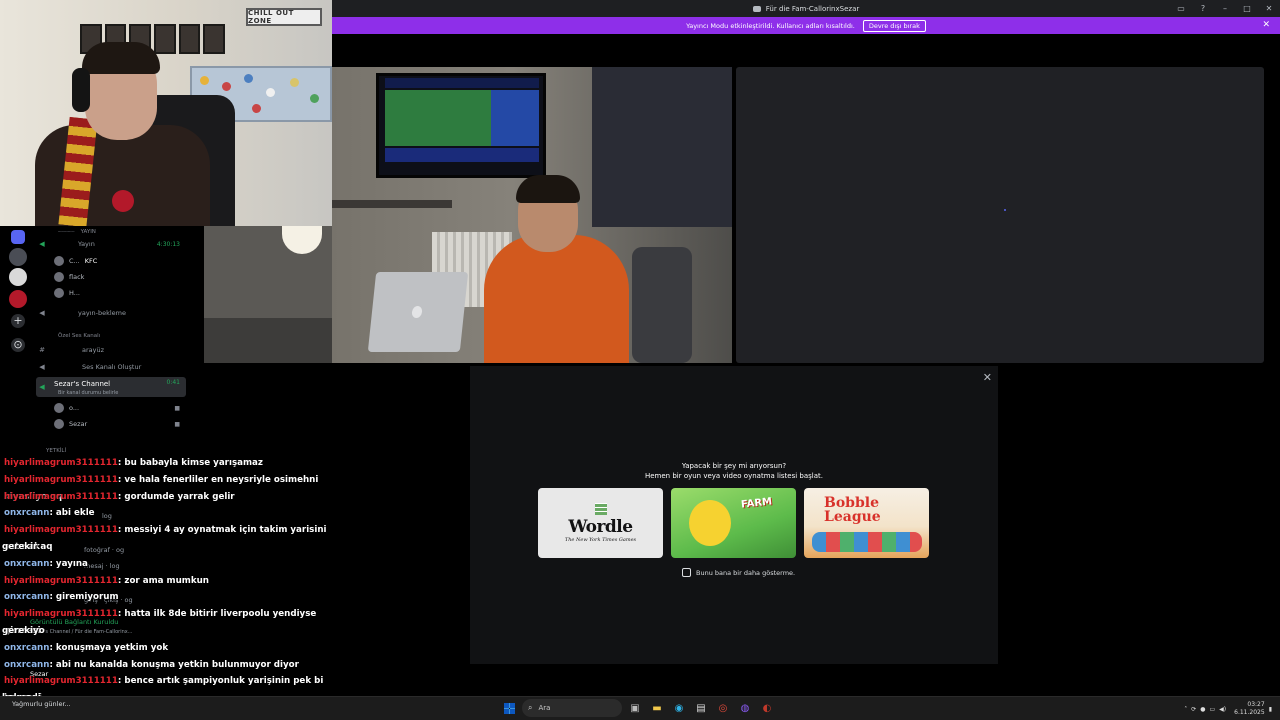 The width and height of the screenshot is (1280, 720). Describe the element at coordinates (84, 597) in the screenshot. I see `chat-text: : giremiyorum` at that location.